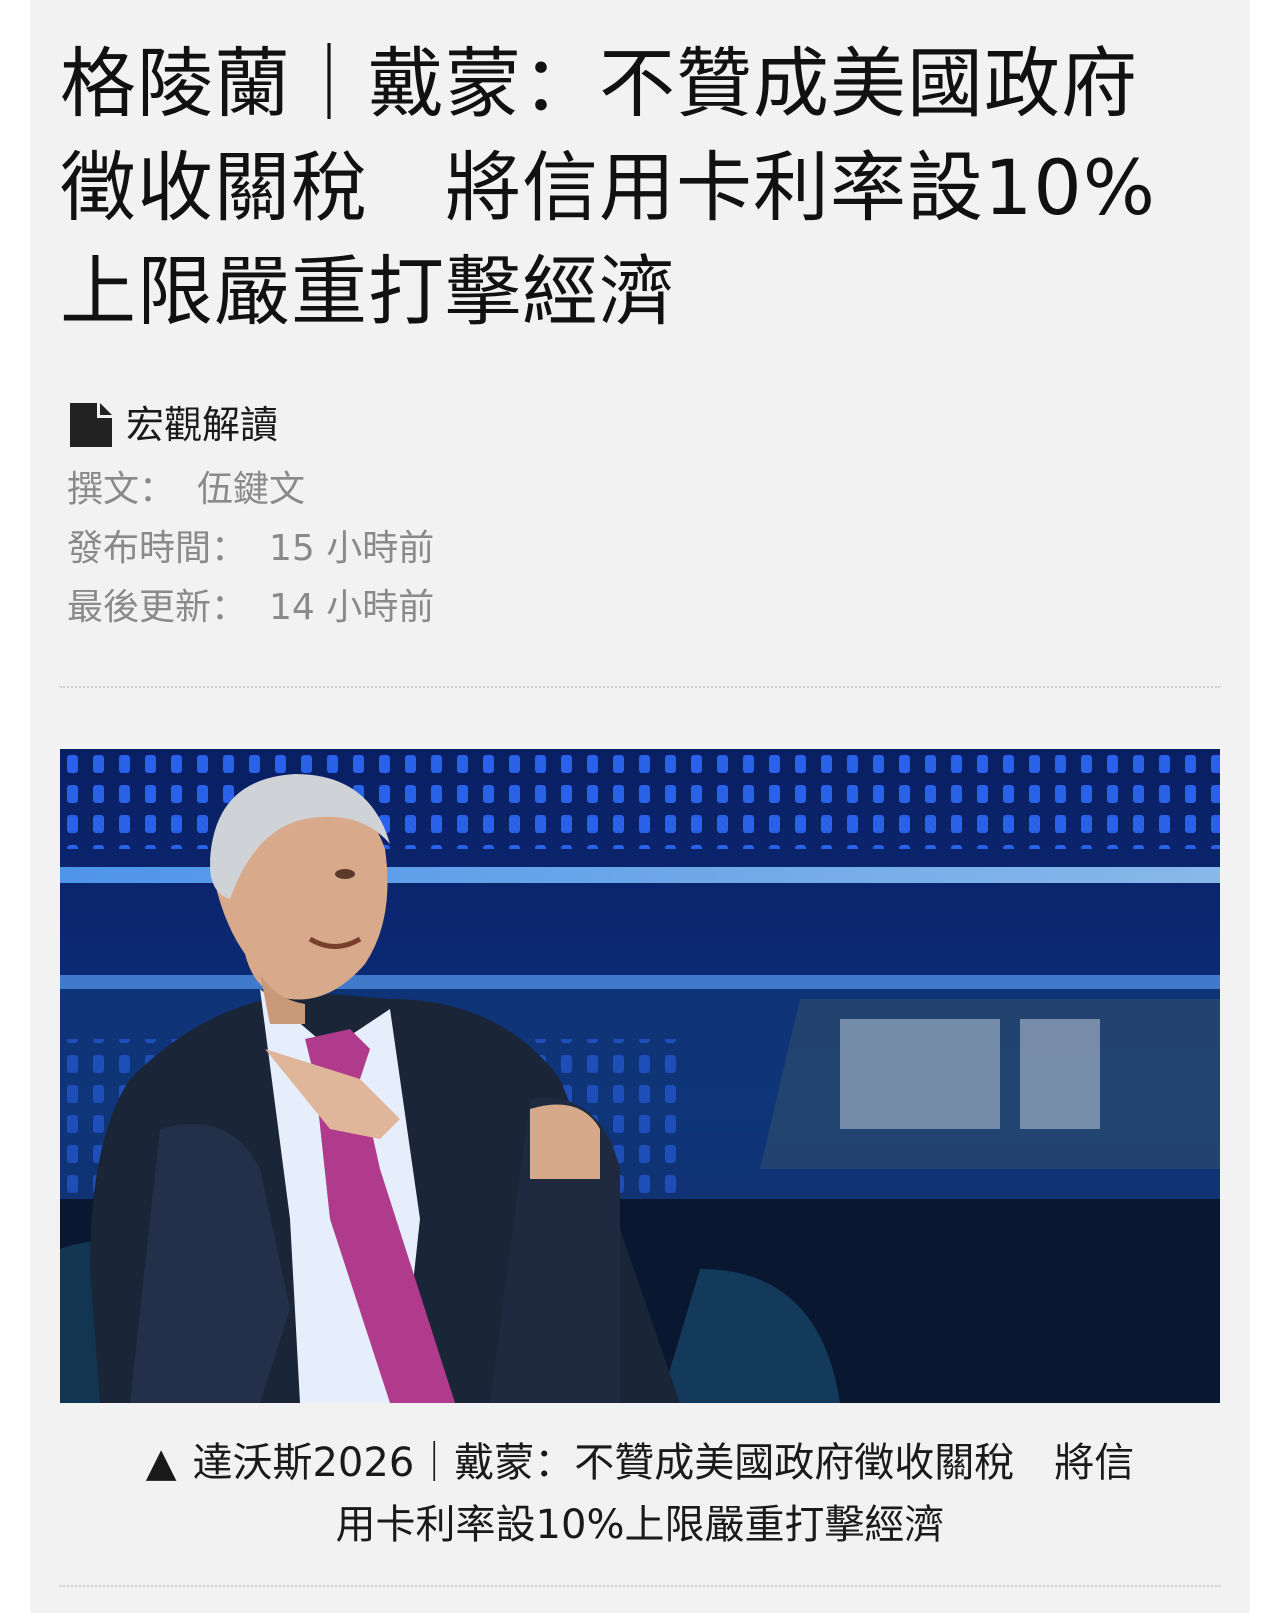 Image resolution: width=1280 pixels, height=1613 pixels. Describe the element at coordinates (352, 607) in the screenshot. I see `updated-time: 14 小時前` at that location.